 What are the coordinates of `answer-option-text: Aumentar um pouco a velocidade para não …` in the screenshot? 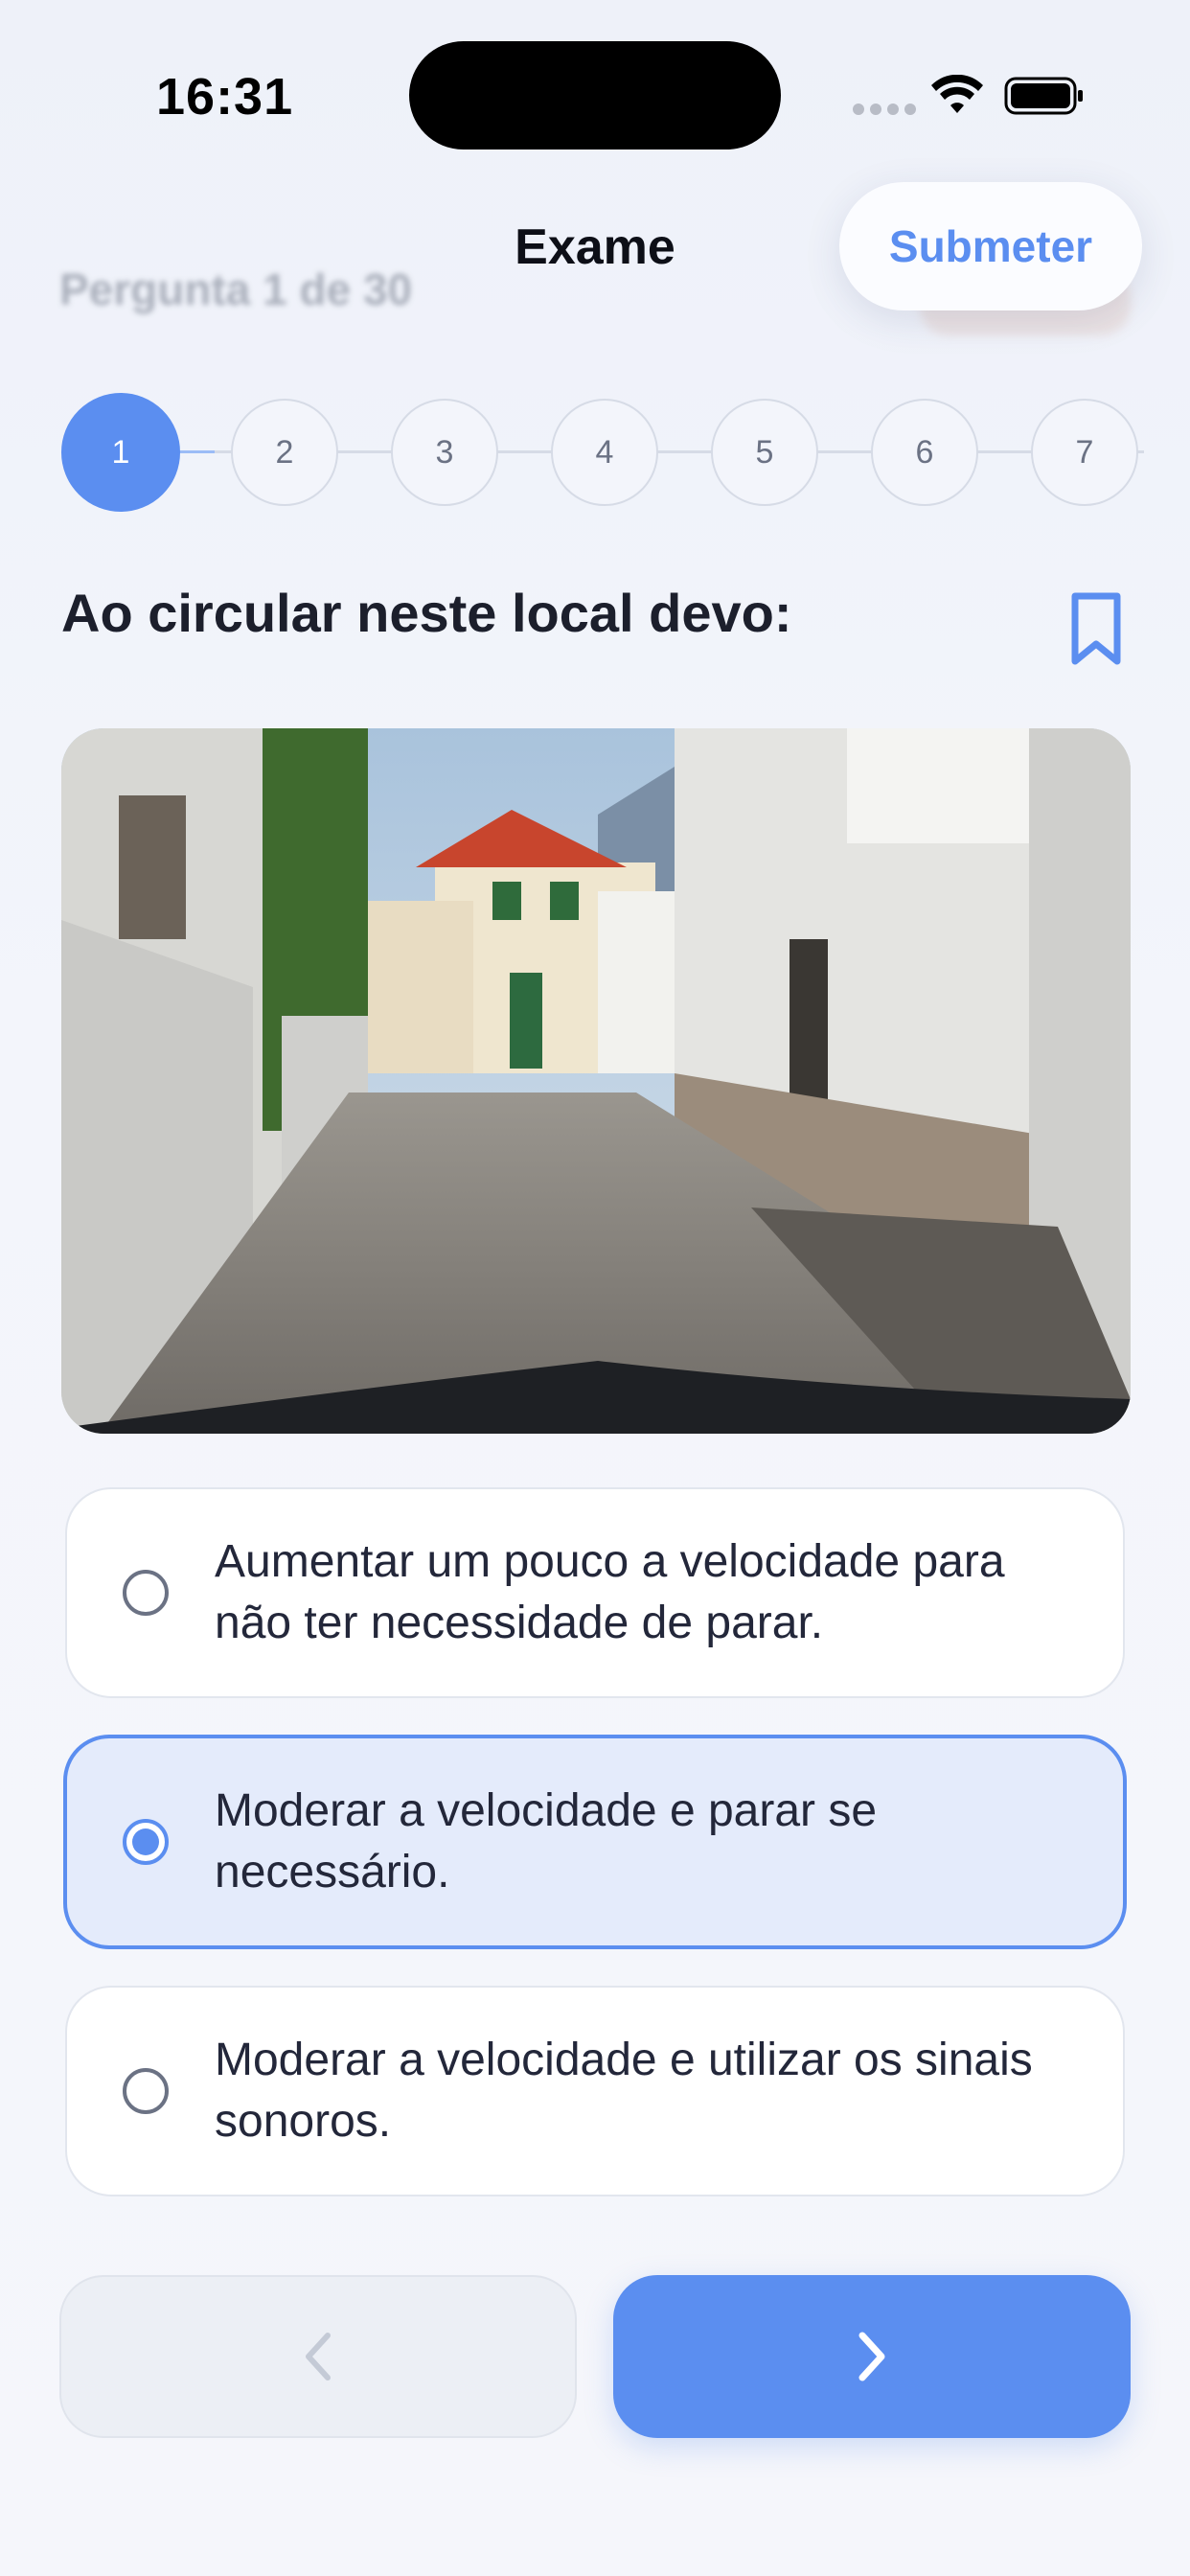 It's located at (610, 1592).